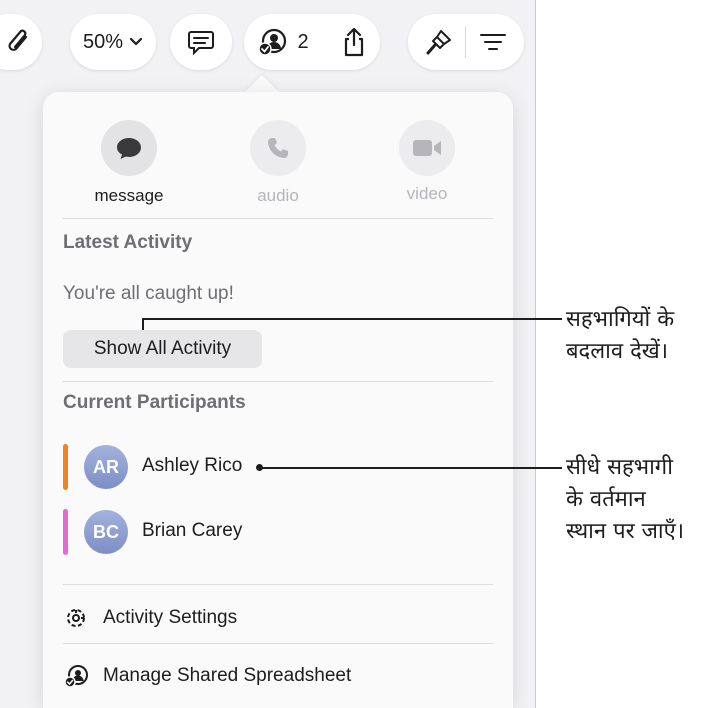  What do you see at coordinates (76, 676) in the screenshot?
I see `manage-collaboration-icon` at bounding box center [76, 676].